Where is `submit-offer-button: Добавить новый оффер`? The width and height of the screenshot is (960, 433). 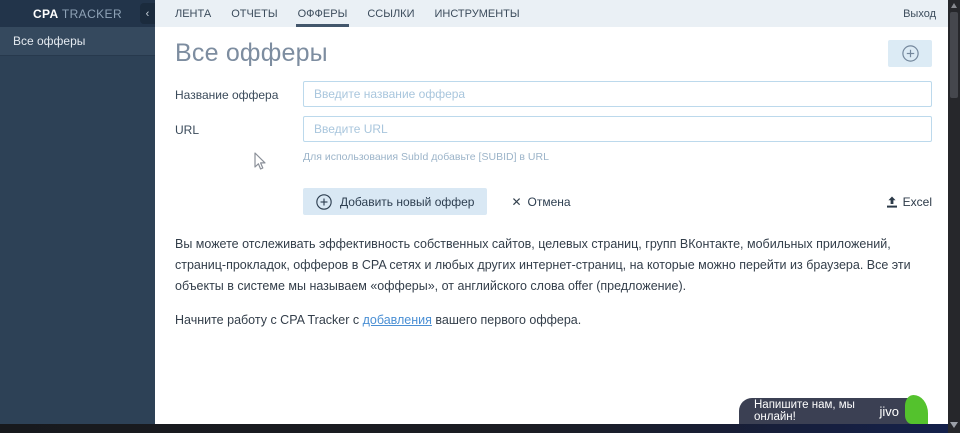
submit-offer-button: Добавить новый оффер is located at coordinates (395, 201).